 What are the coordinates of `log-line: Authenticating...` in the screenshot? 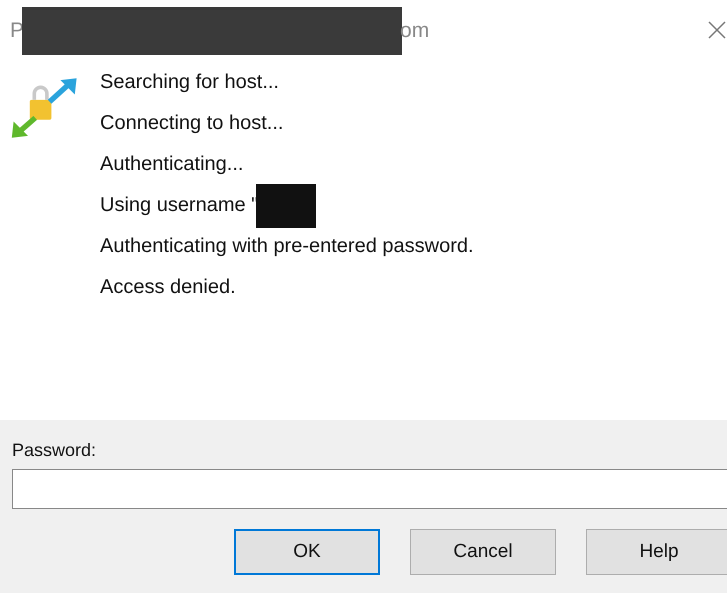 It's located at (172, 164).